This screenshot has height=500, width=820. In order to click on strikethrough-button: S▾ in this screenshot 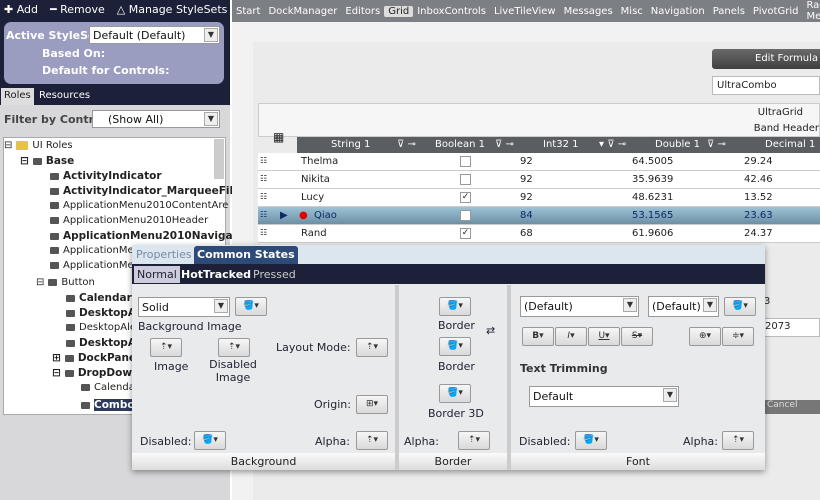, I will do `click(637, 336)`.